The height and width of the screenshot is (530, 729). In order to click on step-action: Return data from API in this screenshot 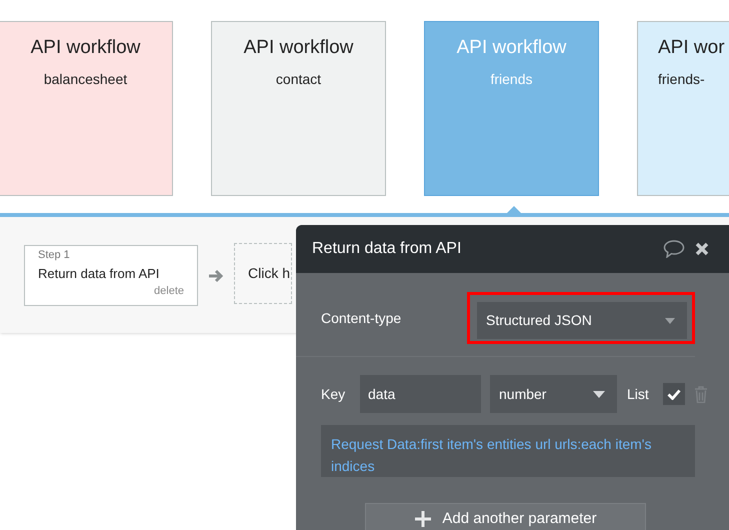, I will do `click(99, 273)`.